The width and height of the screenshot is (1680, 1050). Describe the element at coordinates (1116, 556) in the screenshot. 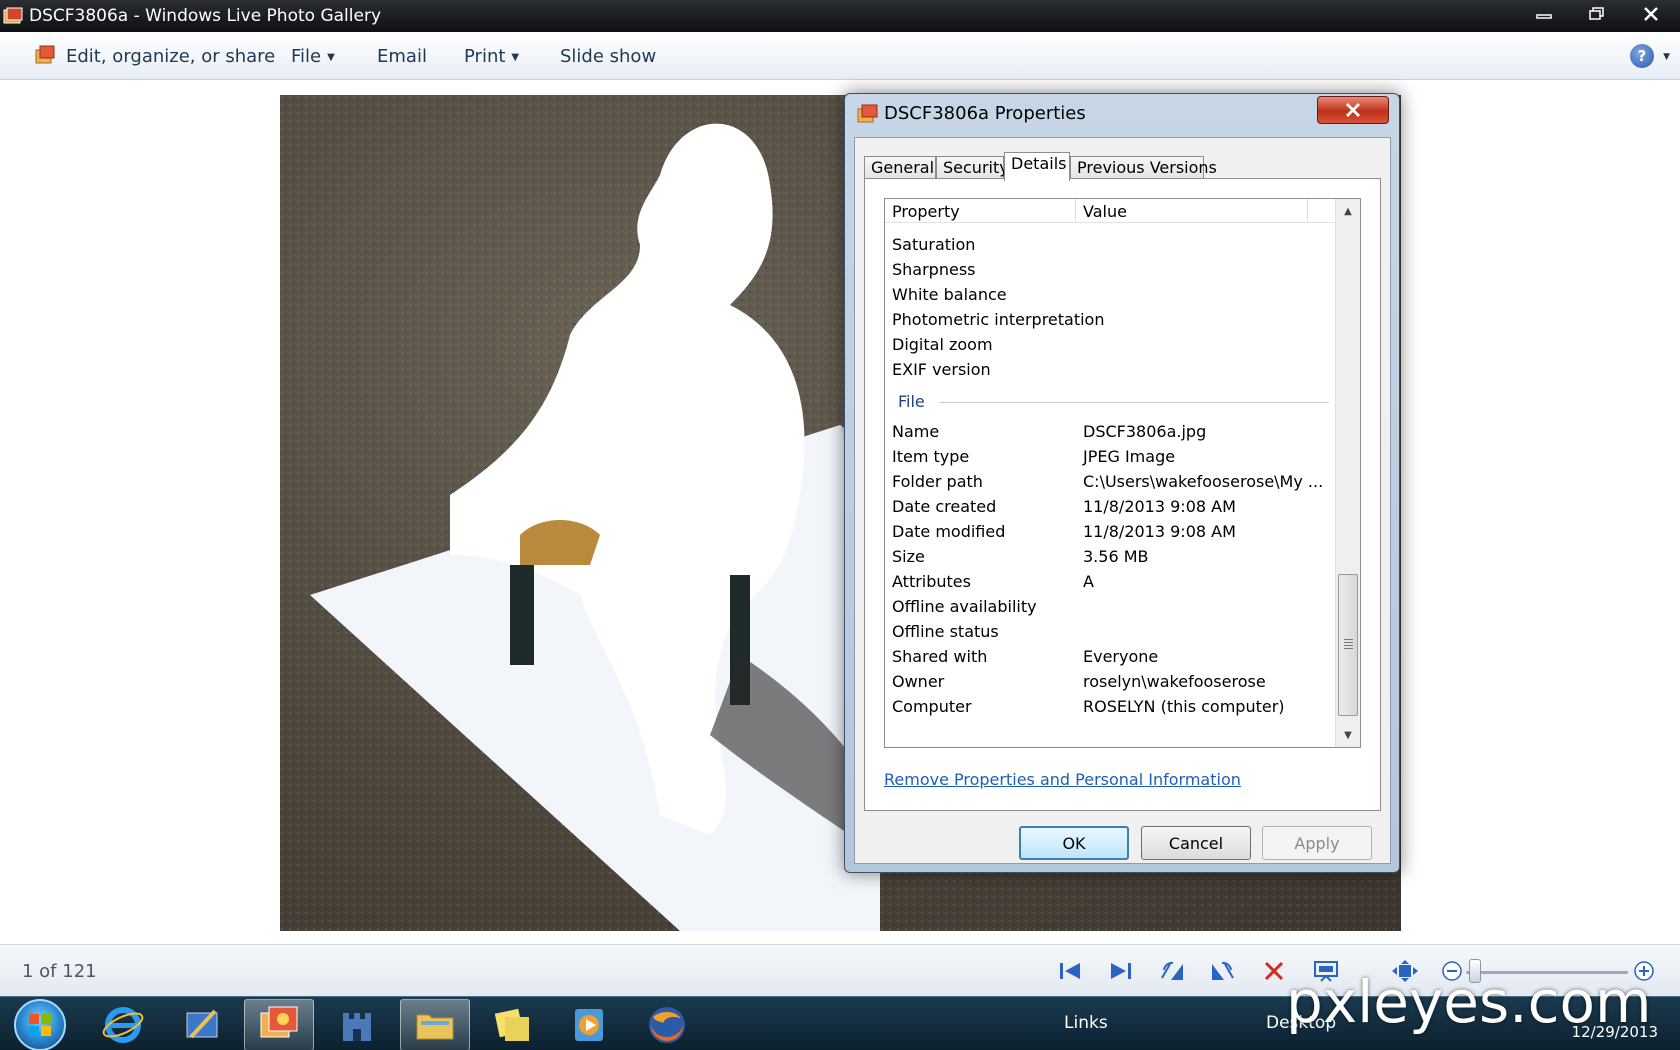

I see `property-value: 3.56 MB` at that location.